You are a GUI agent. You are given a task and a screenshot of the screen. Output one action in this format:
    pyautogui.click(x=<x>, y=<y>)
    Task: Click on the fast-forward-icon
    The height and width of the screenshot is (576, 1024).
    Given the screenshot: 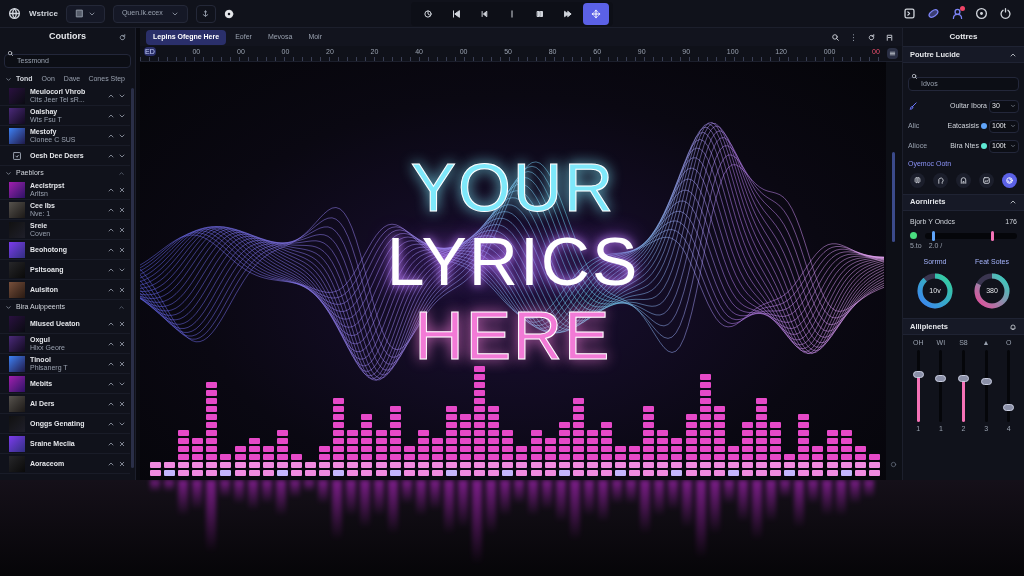 What is the action you would take?
    pyautogui.click(x=568, y=13)
    